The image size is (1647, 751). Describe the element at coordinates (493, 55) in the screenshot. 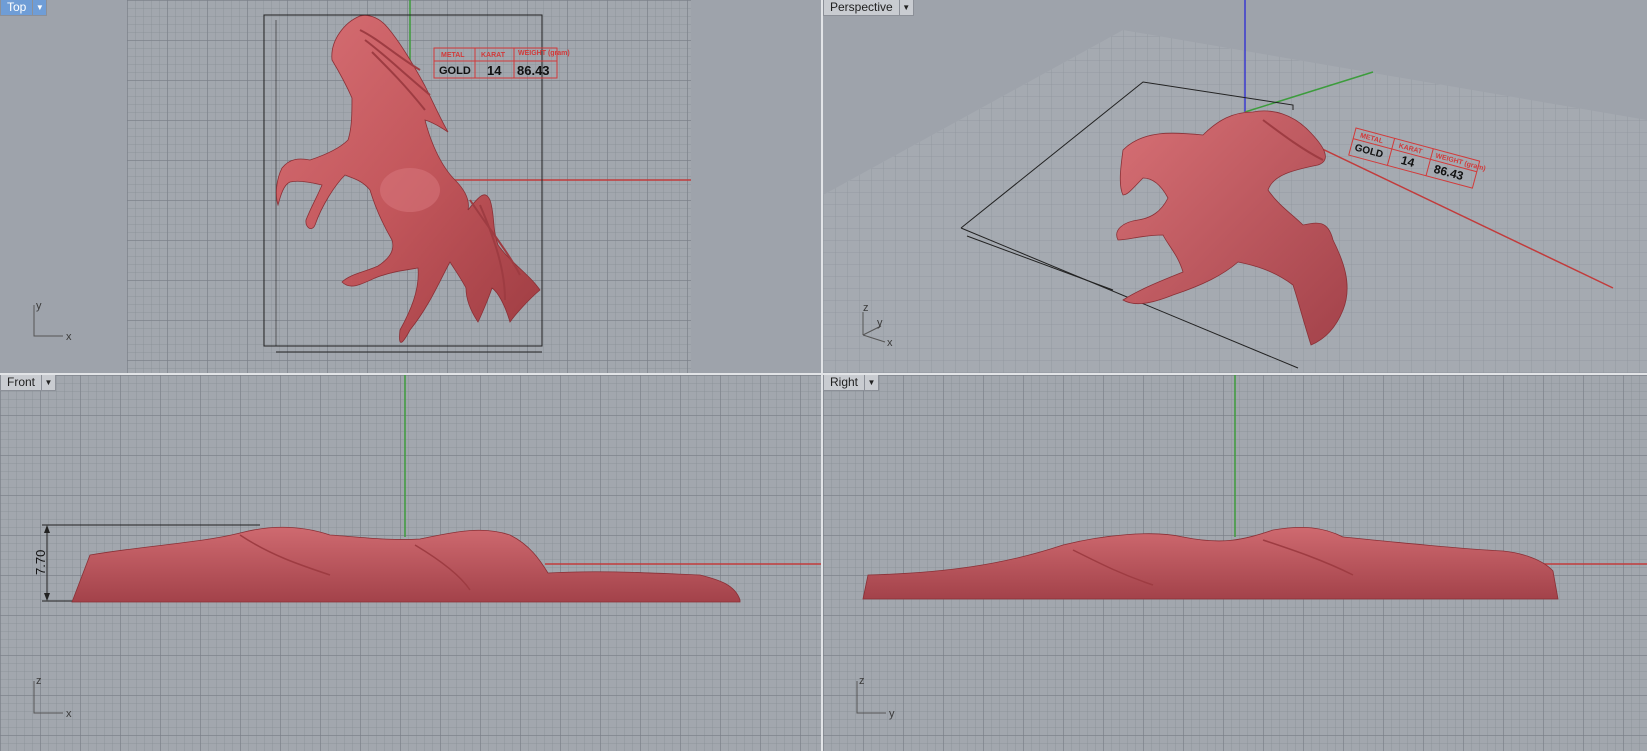

I see `table-header-karat: KARAT` at that location.